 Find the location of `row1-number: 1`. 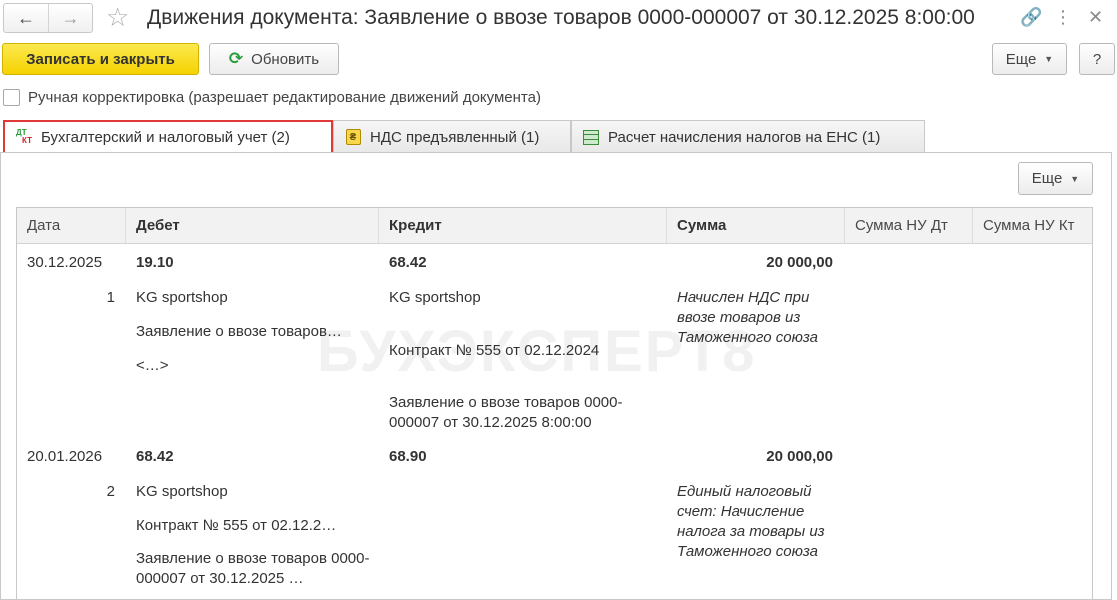

row1-number: 1 is located at coordinates (110, 297).